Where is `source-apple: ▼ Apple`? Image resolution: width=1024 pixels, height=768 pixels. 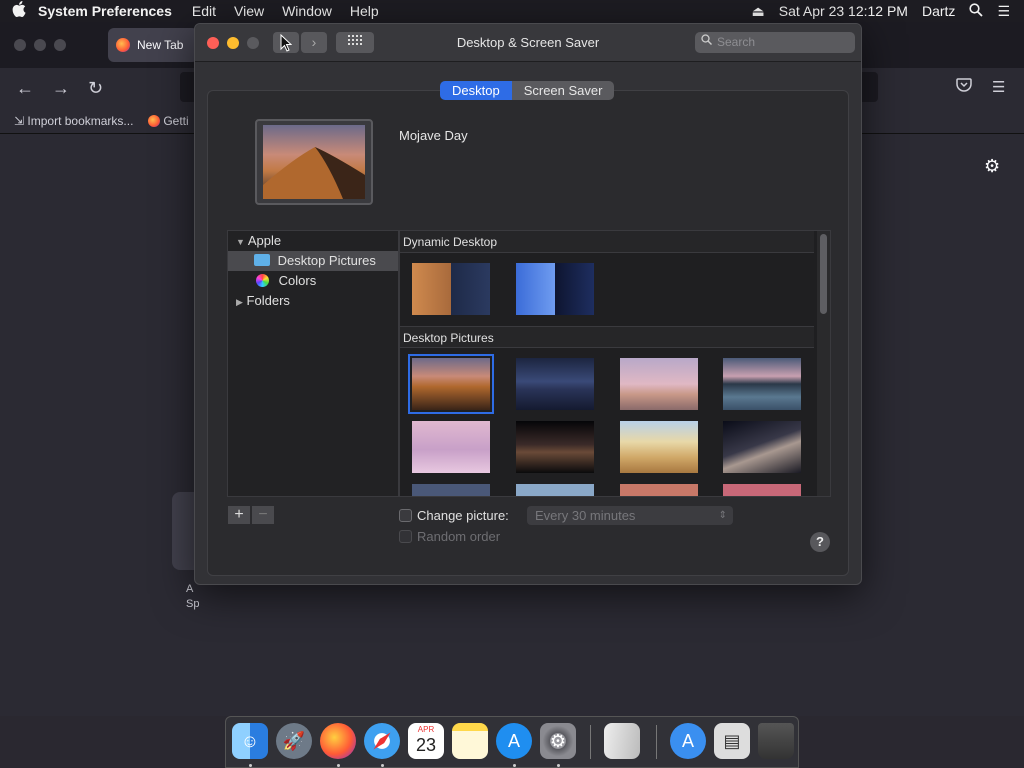
source-apple: ▼ Apple is located at coordinates (313, 241).